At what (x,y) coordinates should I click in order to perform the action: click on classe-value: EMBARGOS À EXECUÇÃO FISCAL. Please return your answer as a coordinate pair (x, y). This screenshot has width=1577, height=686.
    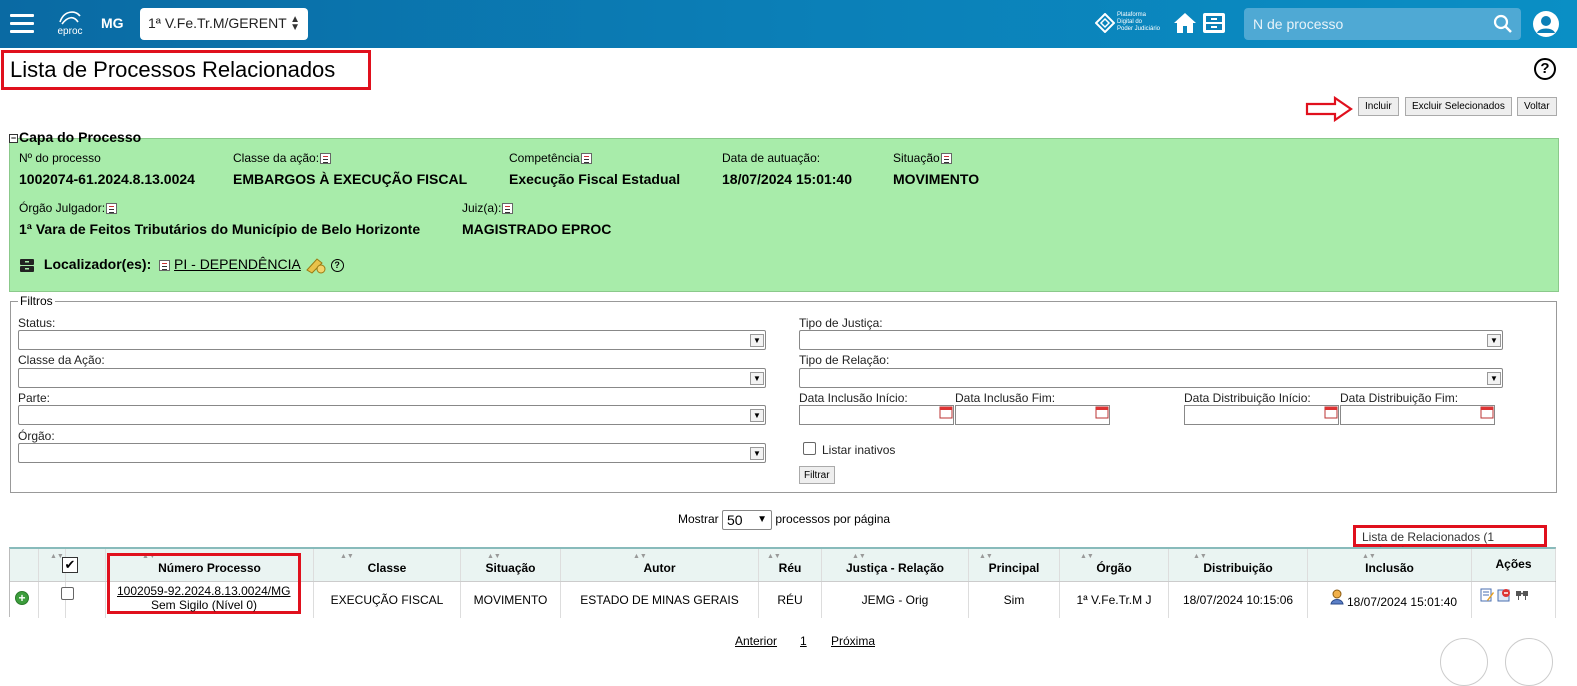
    Looking at the image, I should click on (350, 179).